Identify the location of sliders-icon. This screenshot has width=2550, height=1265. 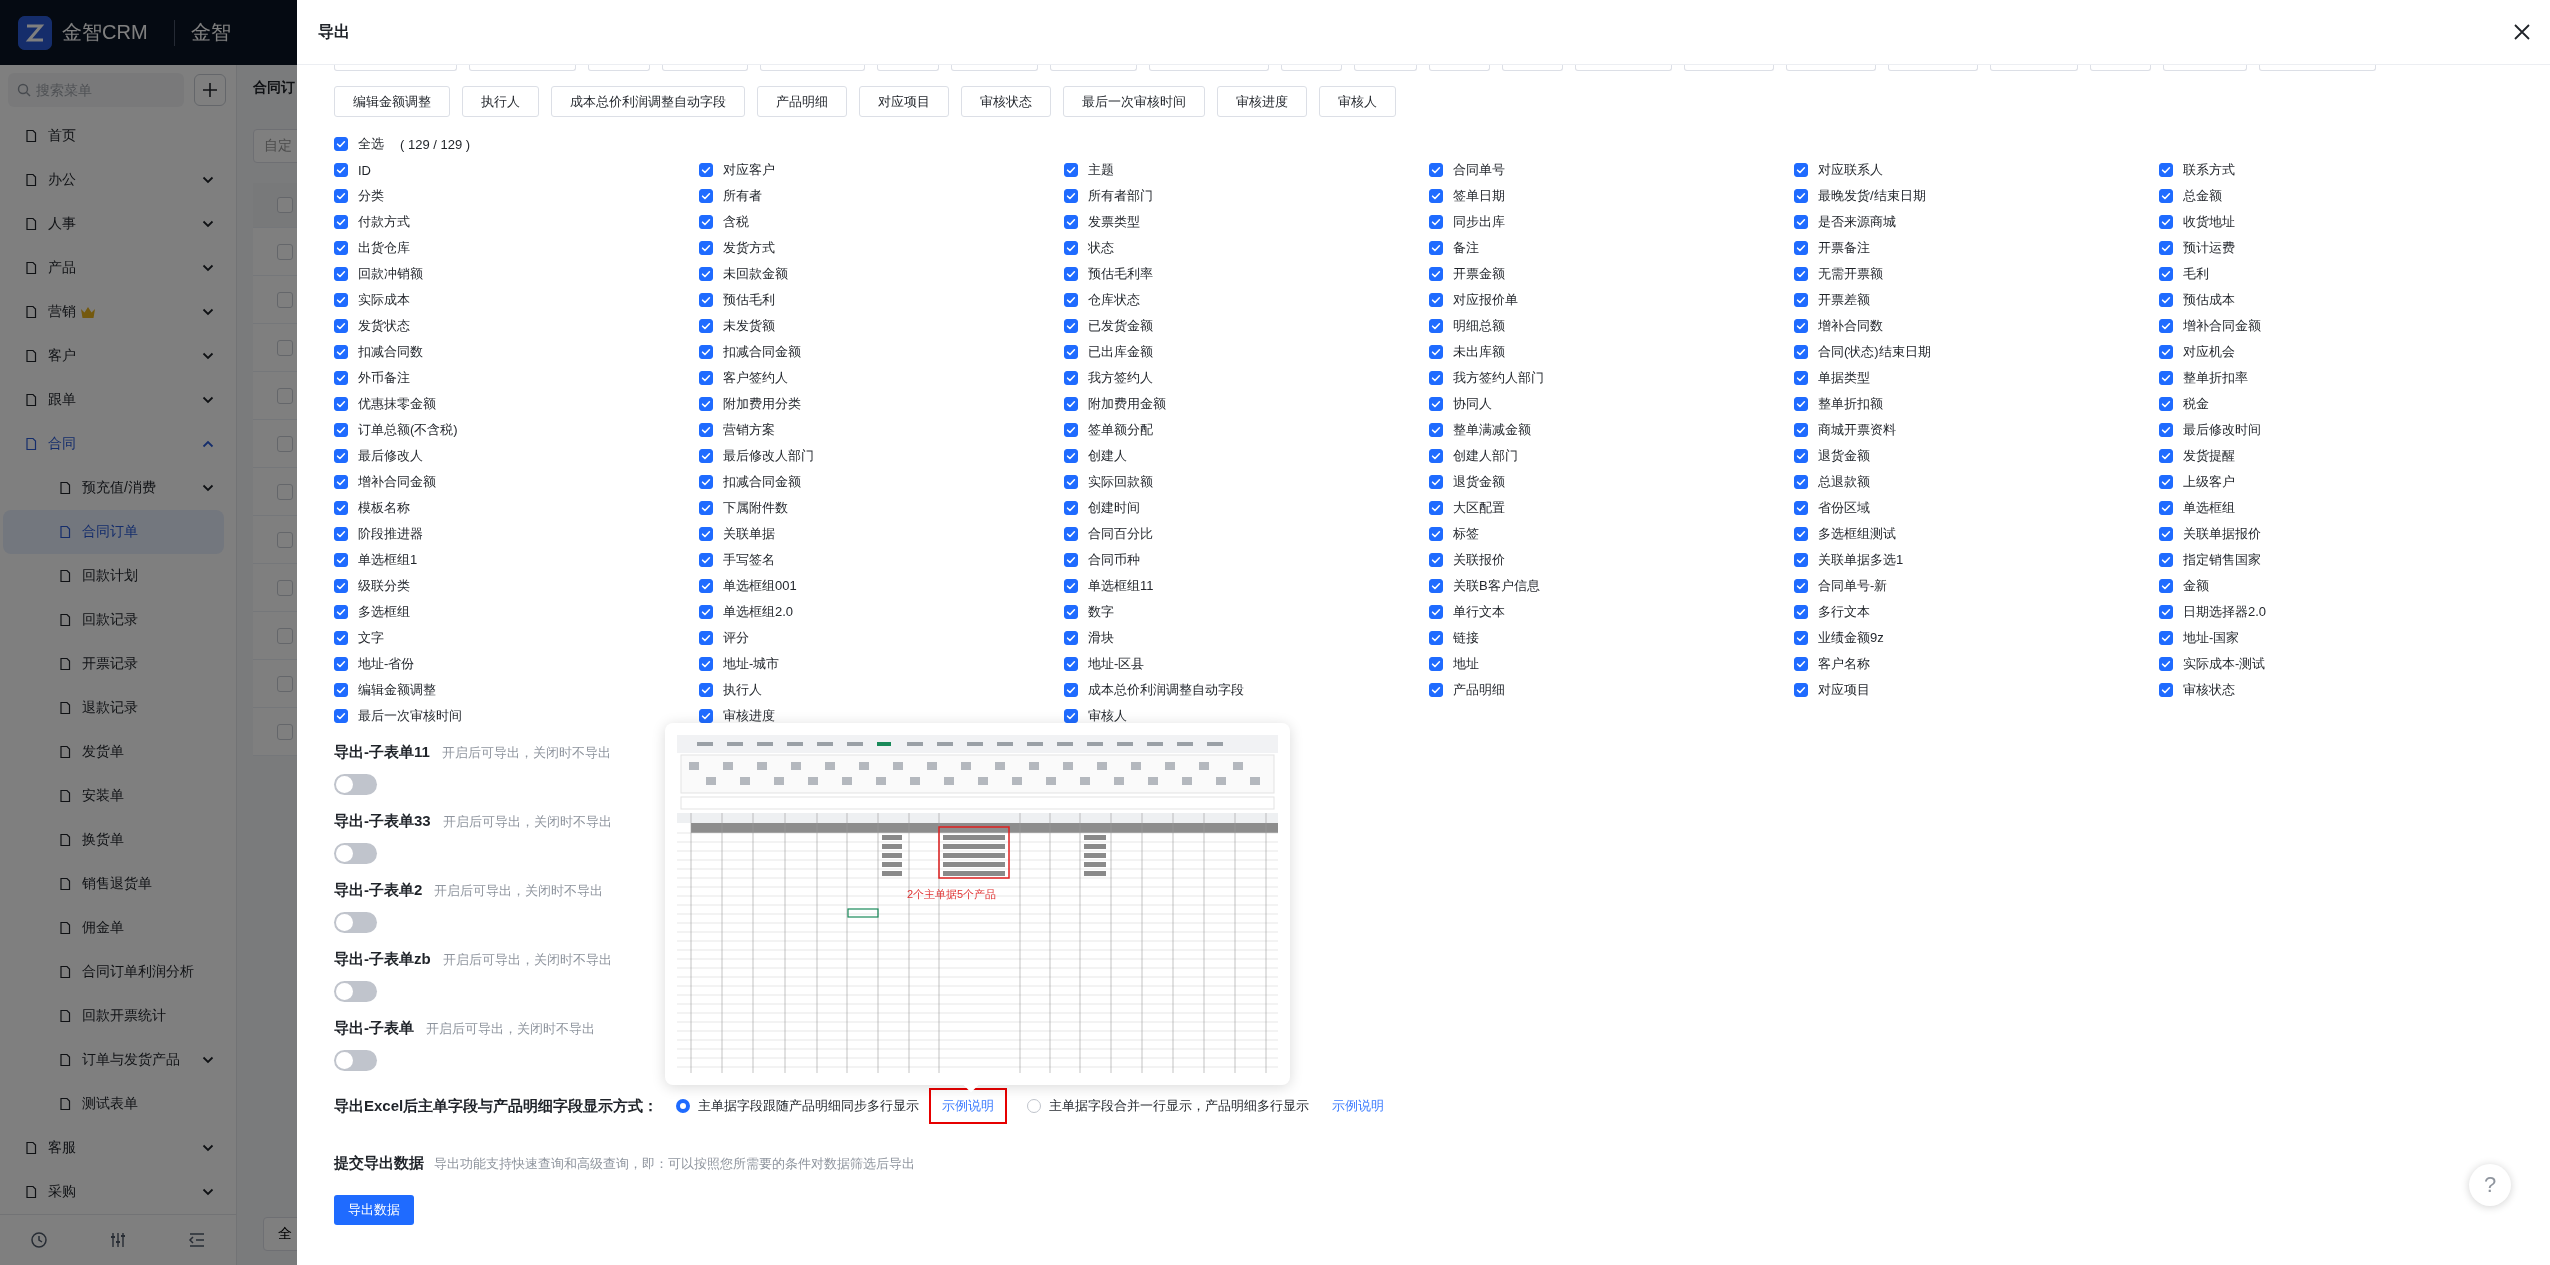
(118, 1240).